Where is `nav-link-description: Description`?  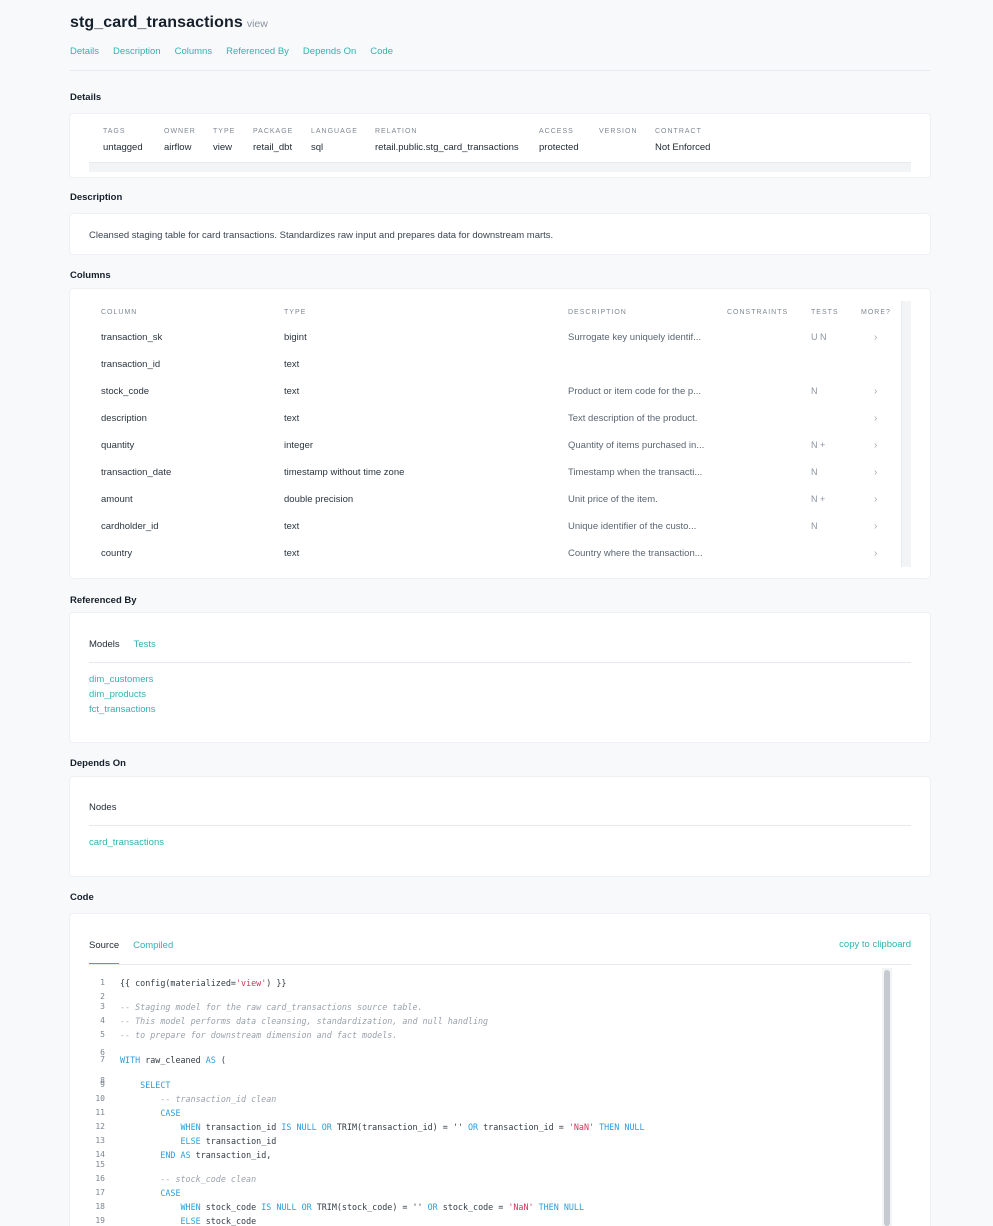 nav-link-description: Description is located at coordinates (137, 51).